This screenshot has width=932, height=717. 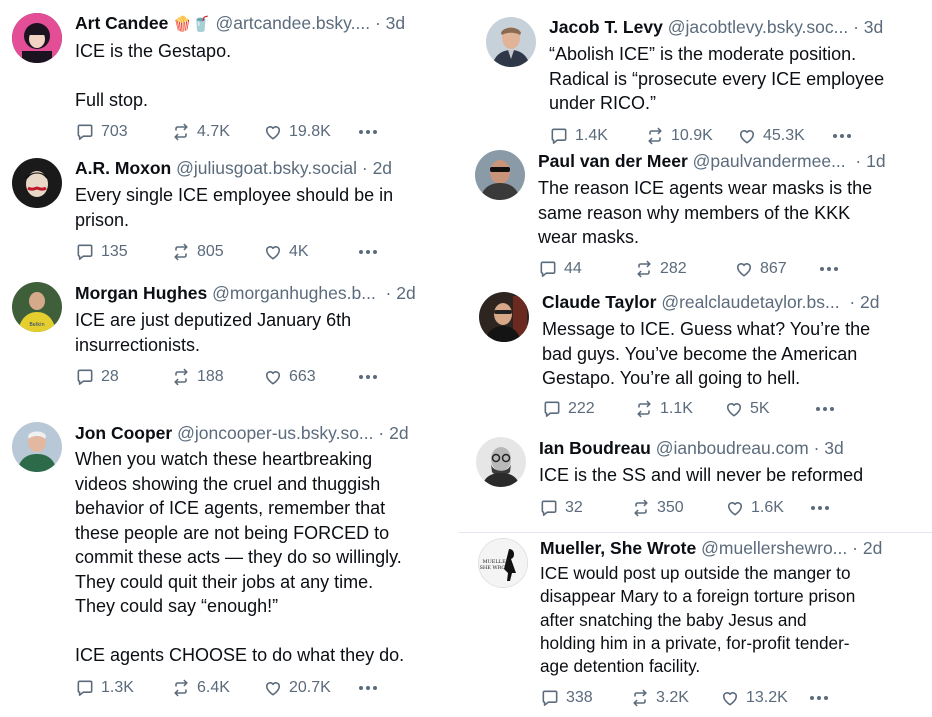 I want to click on reply-button: 1.3K, so click(x=123, y=688).